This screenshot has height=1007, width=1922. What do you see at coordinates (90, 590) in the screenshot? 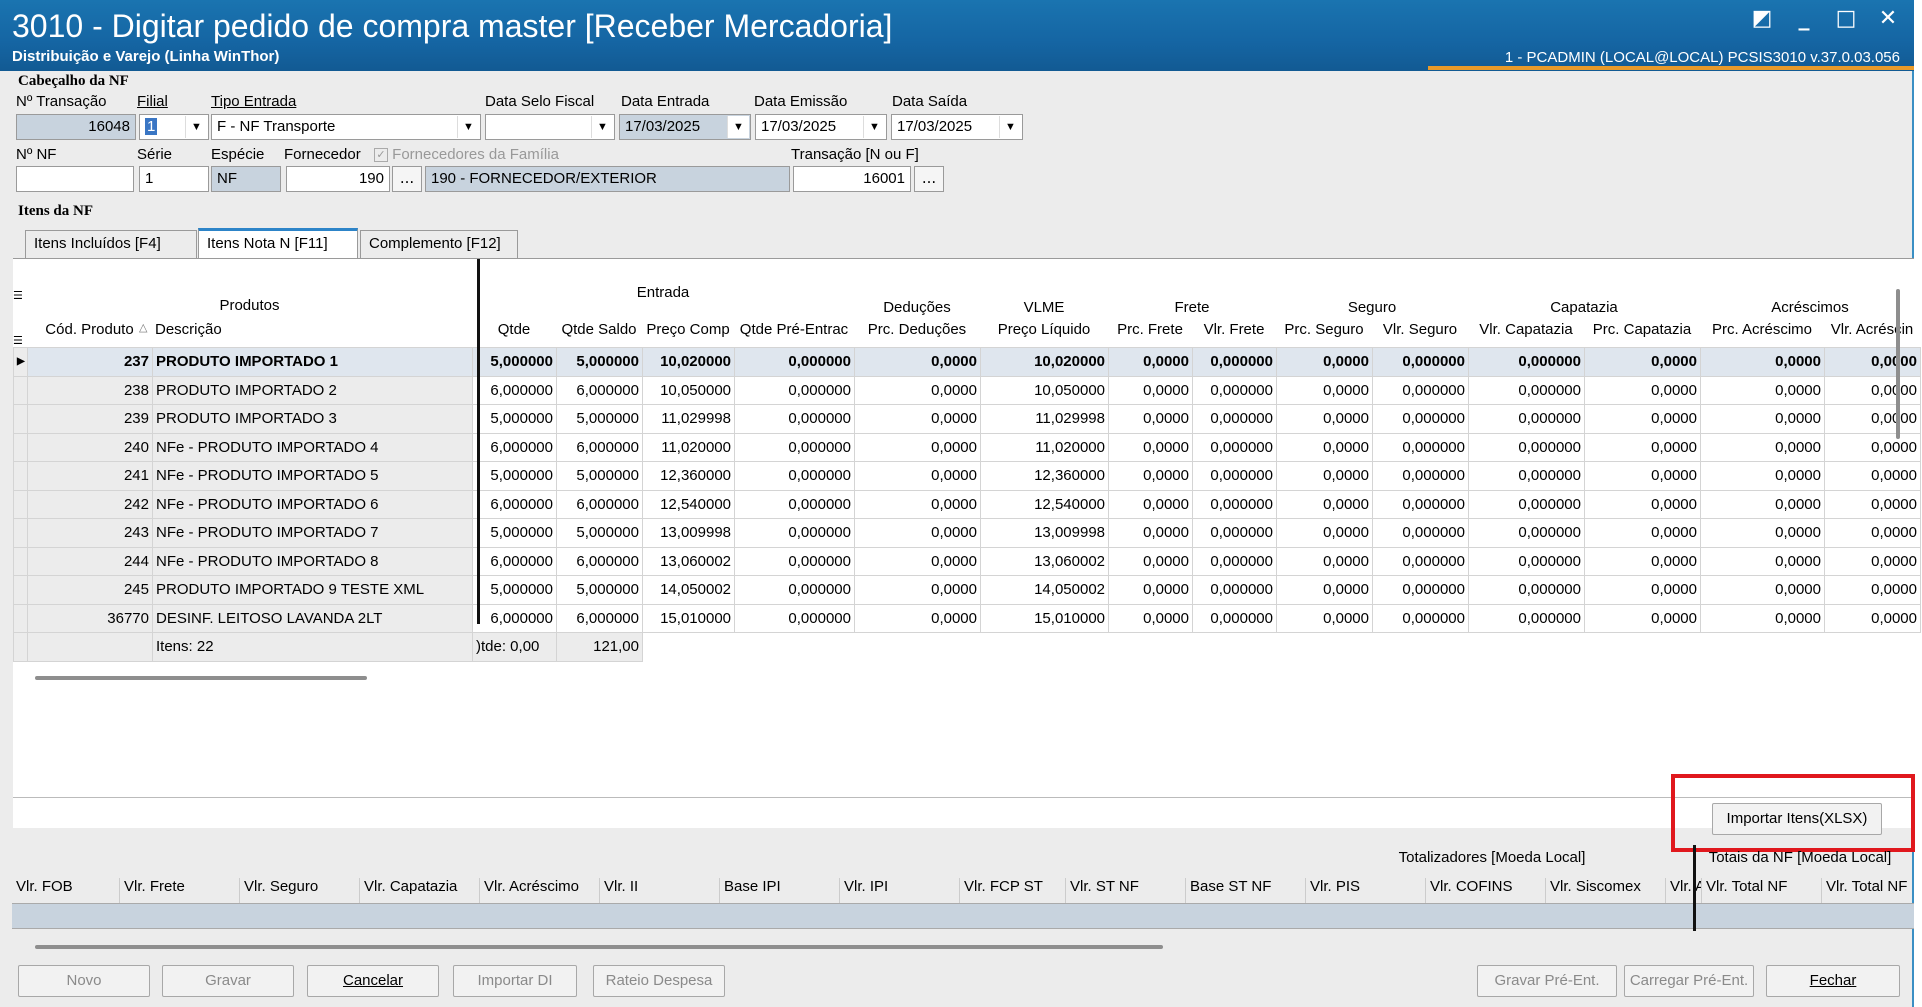
I see `table-cell: 245` at bounding box center [90, 590].